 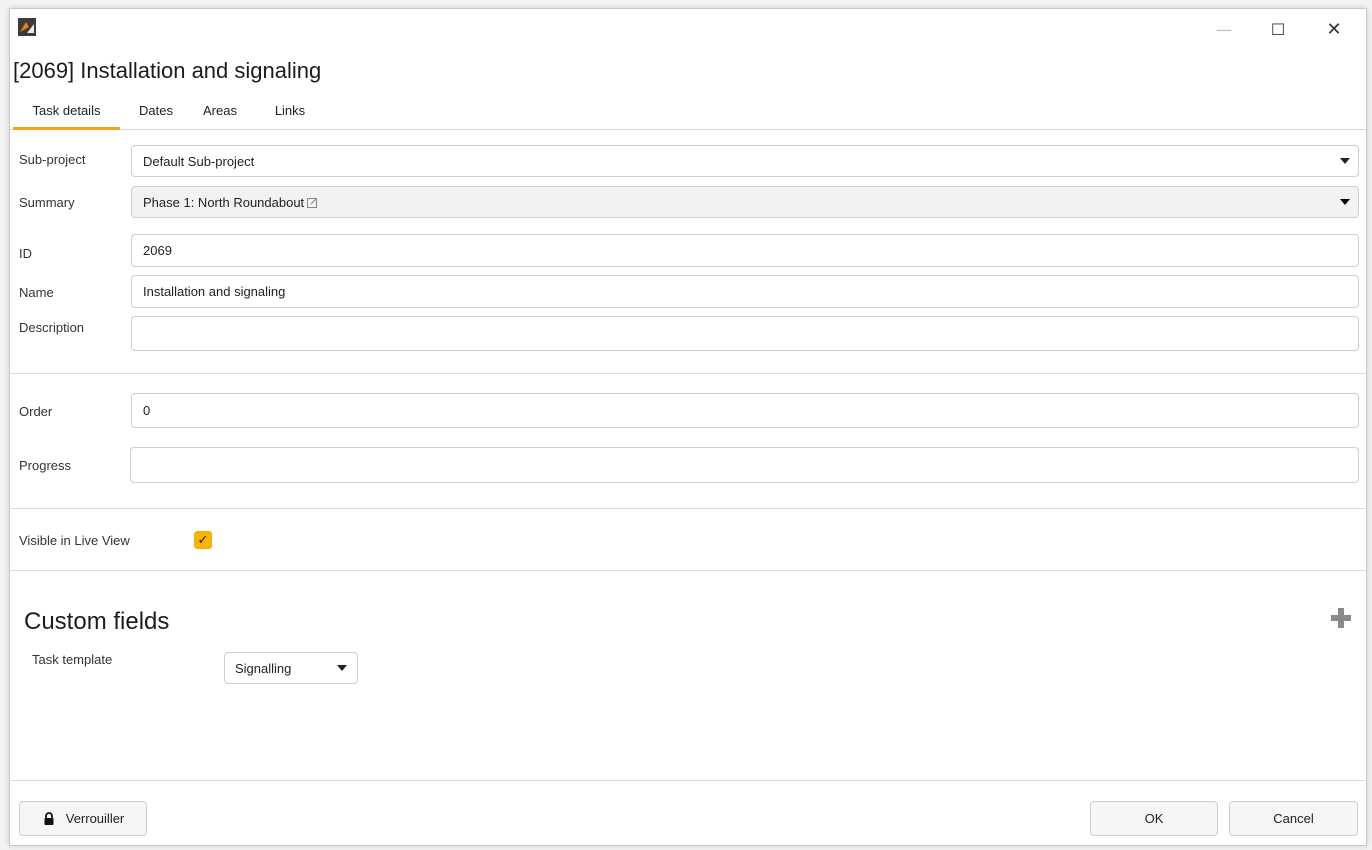 What do you see at coordinates (745, 333) in the screenshot?
I see `description-field` at bounding box center [745, 333].